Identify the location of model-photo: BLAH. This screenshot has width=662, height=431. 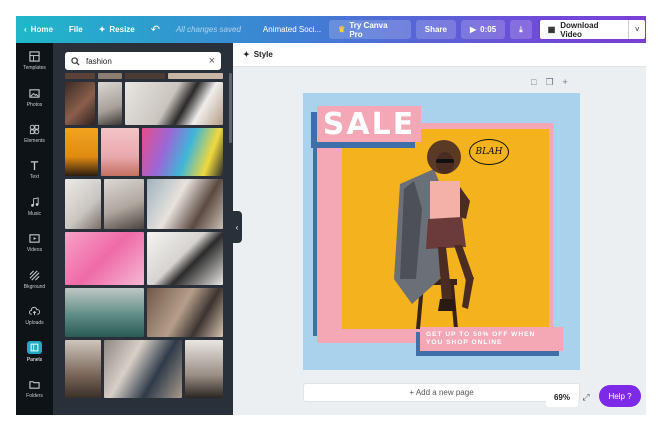
(445, 229).